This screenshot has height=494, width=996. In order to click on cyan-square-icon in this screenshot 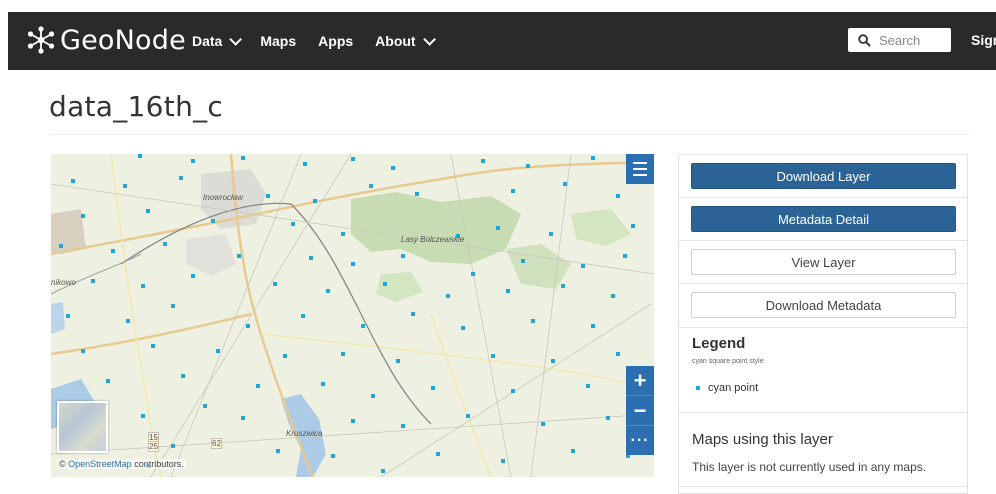, I will do `click(698, 388)`.